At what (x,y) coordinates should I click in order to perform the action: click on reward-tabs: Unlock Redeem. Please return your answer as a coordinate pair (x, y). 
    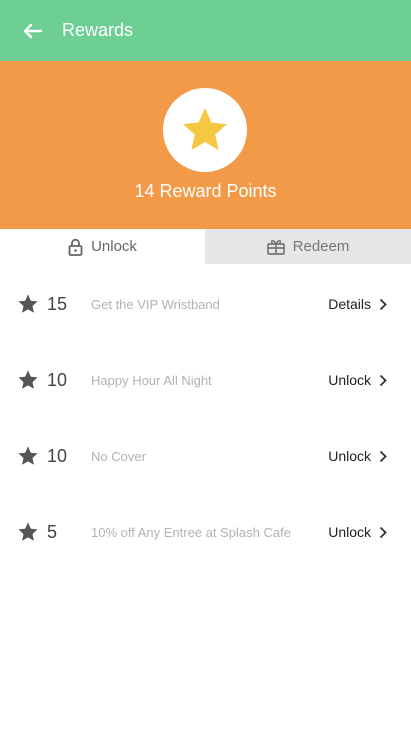
    Looking at the image, I should click on (205, 246).